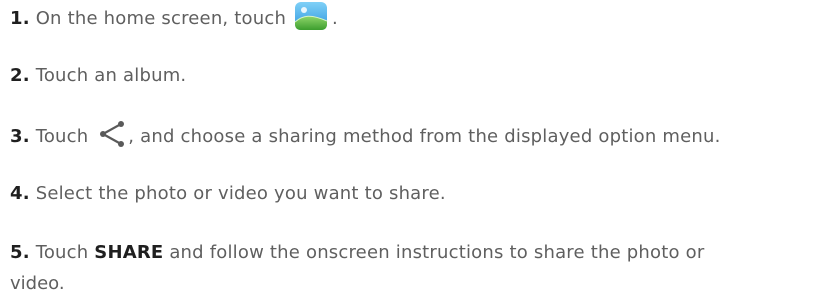 This screenshot has height=301, width=821. What do you see at coordinates (20, 252) in the screenshot?
I see `step-number: 5.` at bounding box center [20, 252].